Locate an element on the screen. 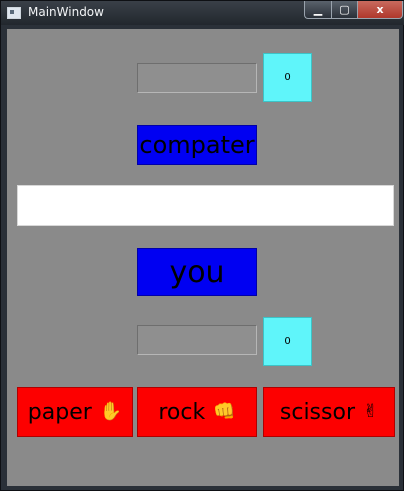  title-bar: MainWindow ▁ ▢ x is located at coordinates (202, 13).